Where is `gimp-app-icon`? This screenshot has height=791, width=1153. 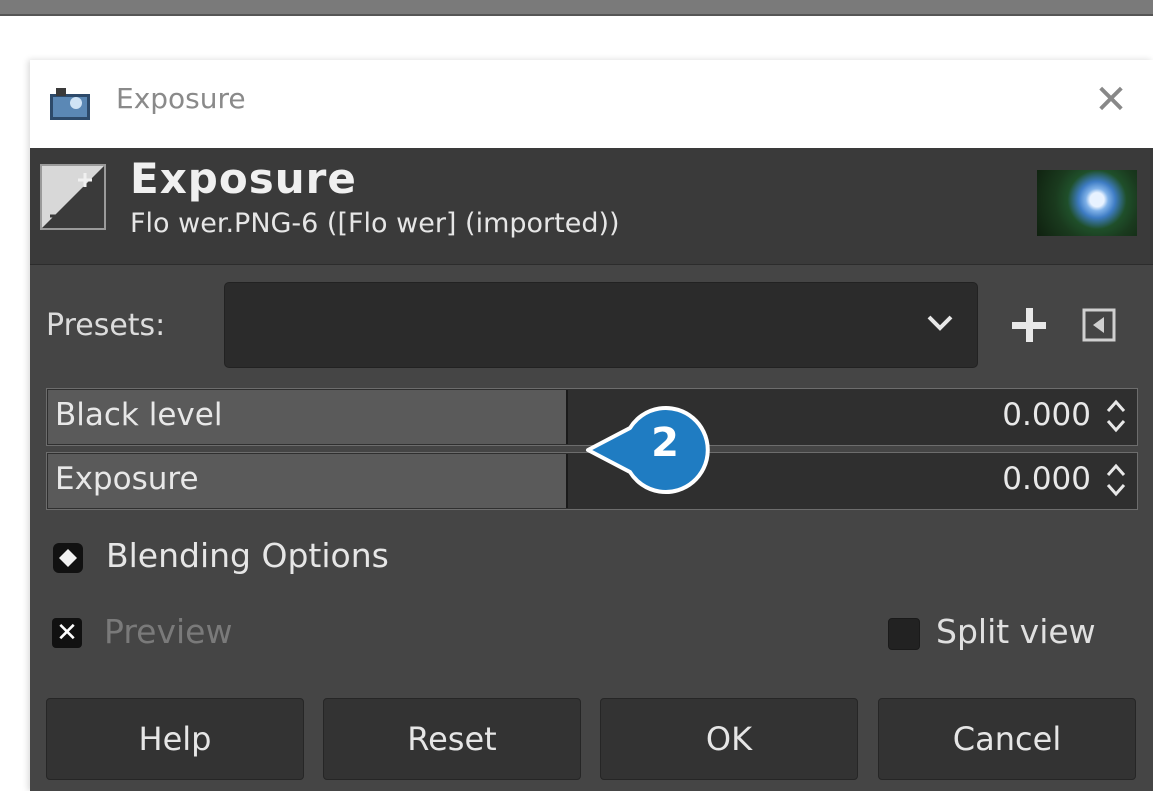 gimp-app-icon is located at coordinates (70, 104).